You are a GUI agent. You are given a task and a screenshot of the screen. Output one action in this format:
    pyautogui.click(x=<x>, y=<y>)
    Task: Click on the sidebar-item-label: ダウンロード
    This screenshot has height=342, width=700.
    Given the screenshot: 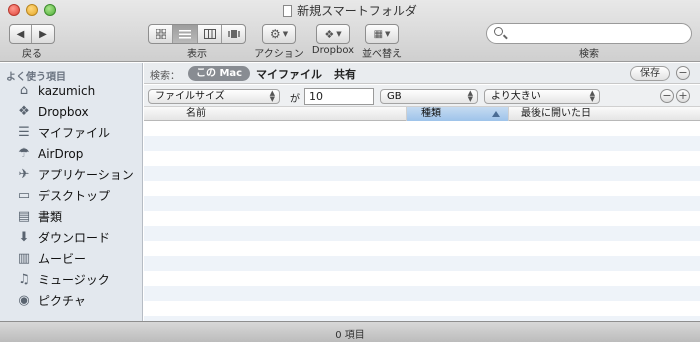 What is the action you would take?
    pyautogui.click(x=74, y=238)
    